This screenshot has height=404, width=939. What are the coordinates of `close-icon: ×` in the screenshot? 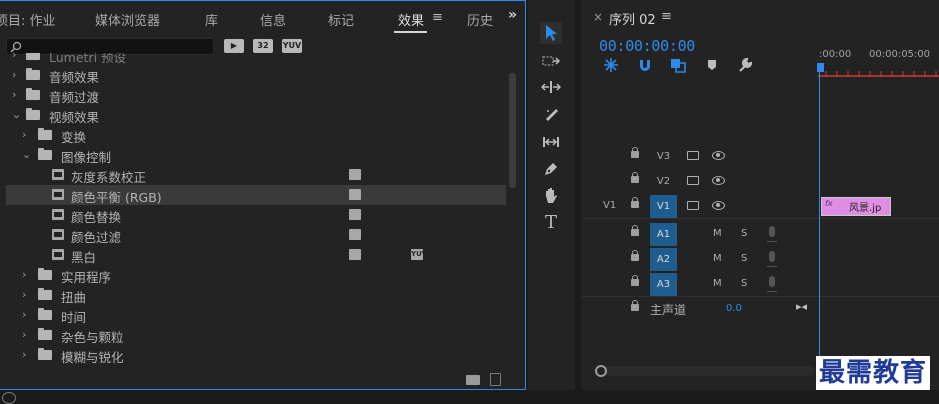 It's located at (598, 17).